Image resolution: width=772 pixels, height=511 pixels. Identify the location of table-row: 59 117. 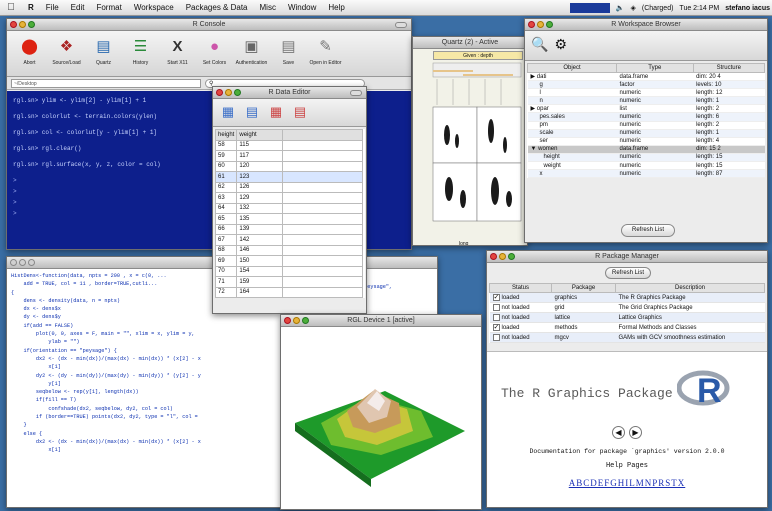
(289, 156).